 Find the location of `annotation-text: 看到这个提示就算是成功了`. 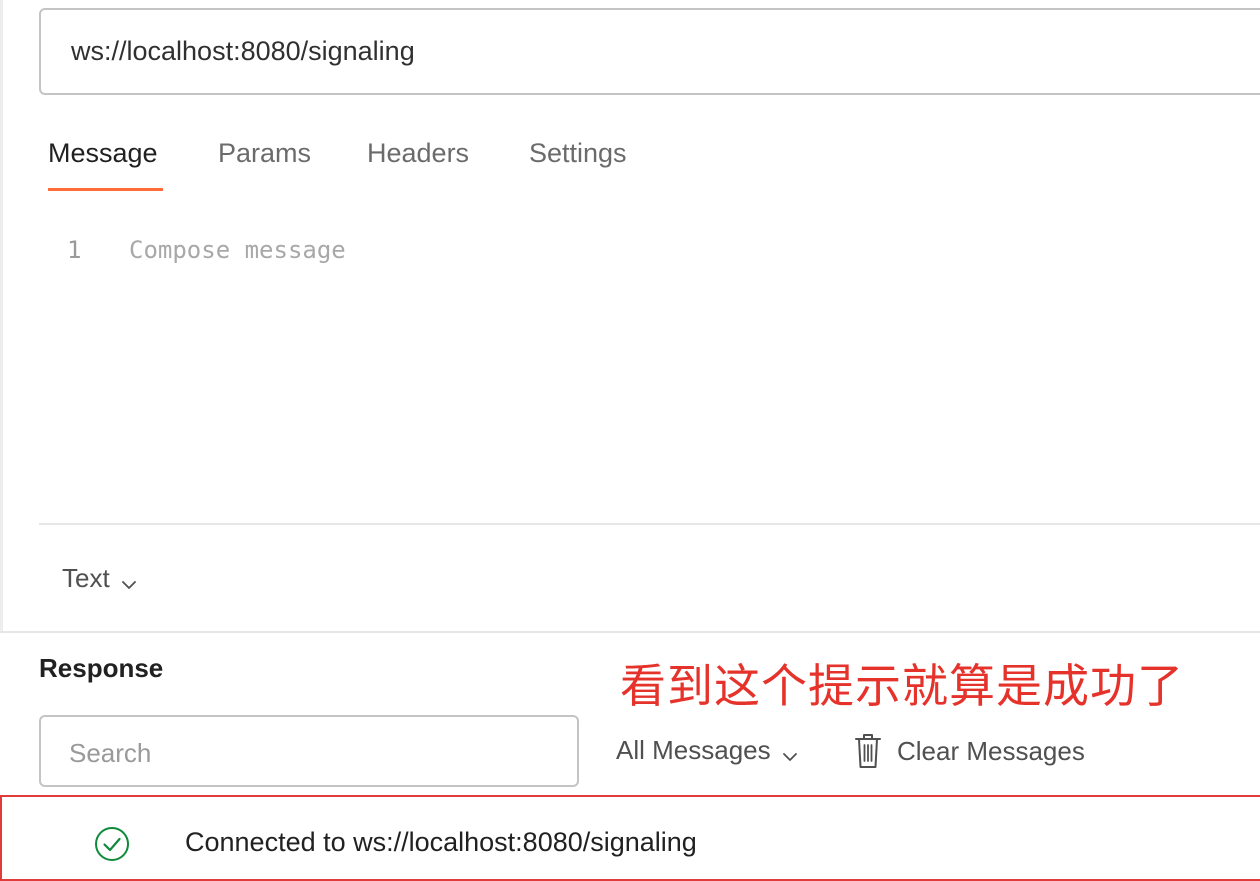

annotation-text: 看到这个提示就算是成功了 is located at coordinates (902, 686).